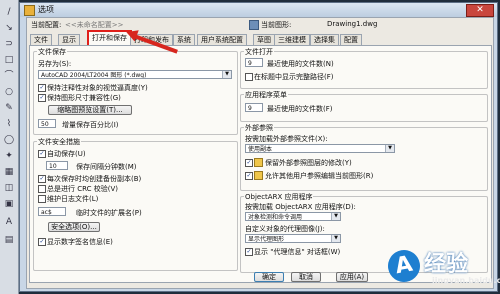  I want to click on app-menu-group: 应用程序菜单 9 最近使用的文件数(F), so click(364, 106).